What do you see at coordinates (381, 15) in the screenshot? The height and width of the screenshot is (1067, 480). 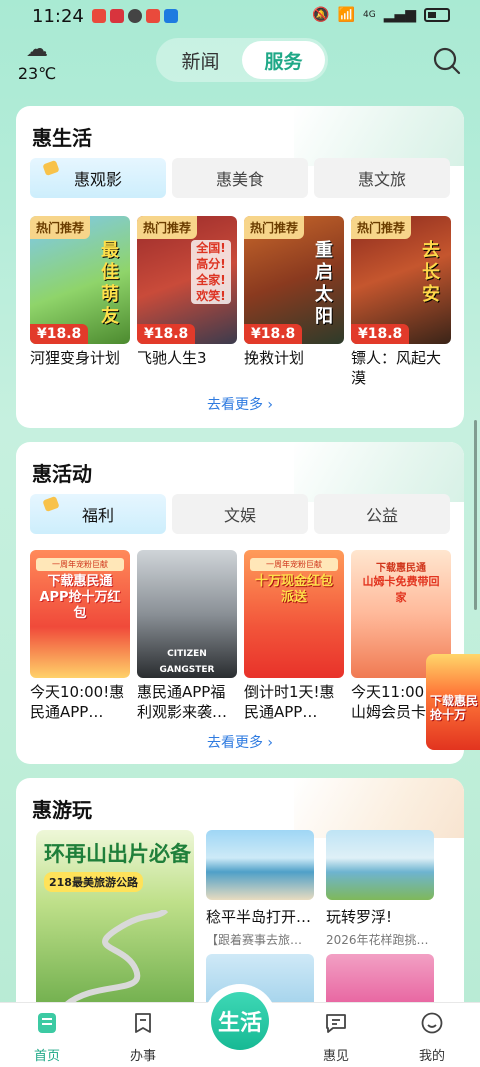 I see `status-icons: 🔕 📶 4G ▂▄▆` at bounding box center [381, 15].